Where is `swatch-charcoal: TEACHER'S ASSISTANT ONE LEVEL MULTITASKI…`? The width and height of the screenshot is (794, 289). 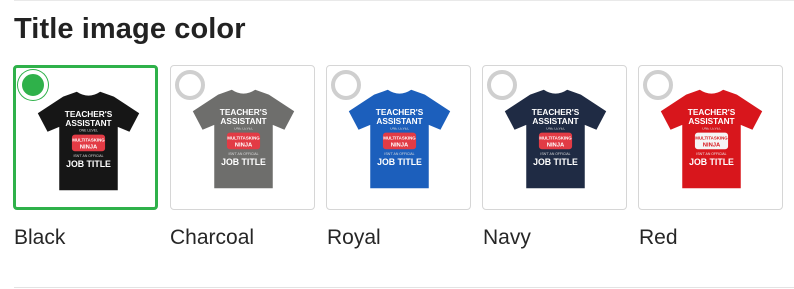
swatch-charcoal: TEACHER'S ASSISTANT ONE LEVEL MULTITASKI… is located at coordinates (242, 137).